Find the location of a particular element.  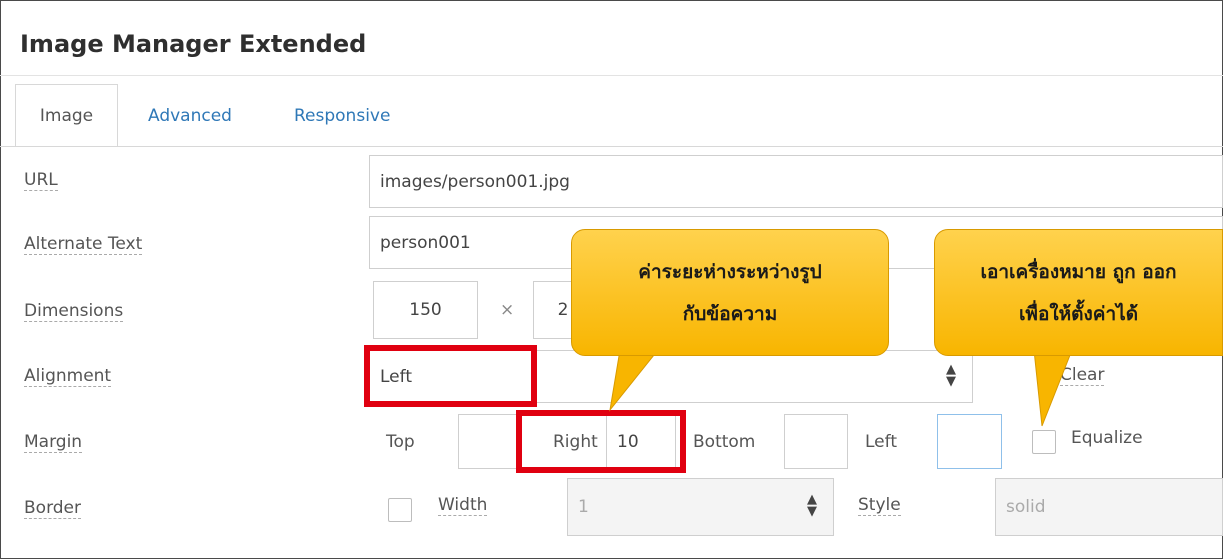

border-style-label: Style is located at coordinates (879, 505).